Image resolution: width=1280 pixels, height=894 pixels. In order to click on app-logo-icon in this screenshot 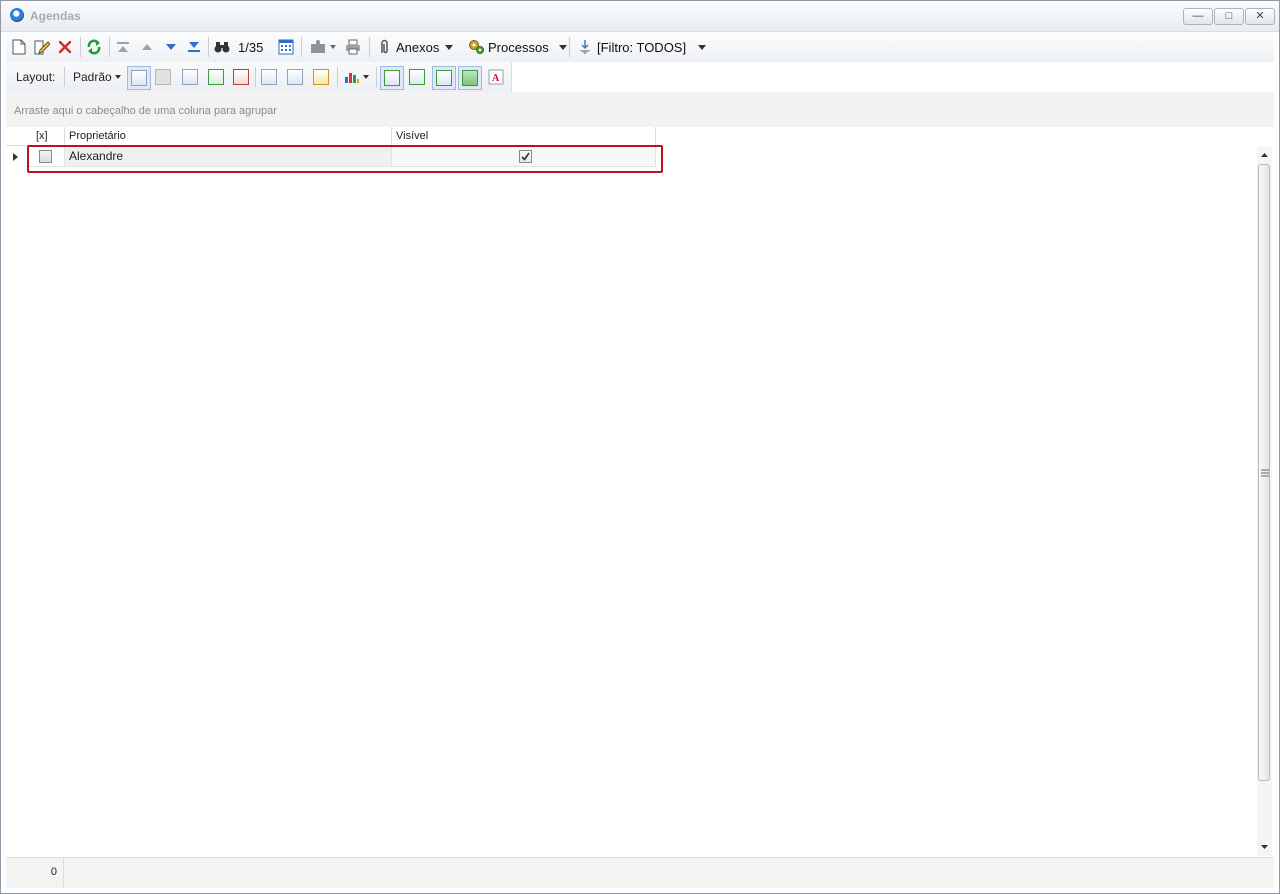, I will do `click(17, 15)`.